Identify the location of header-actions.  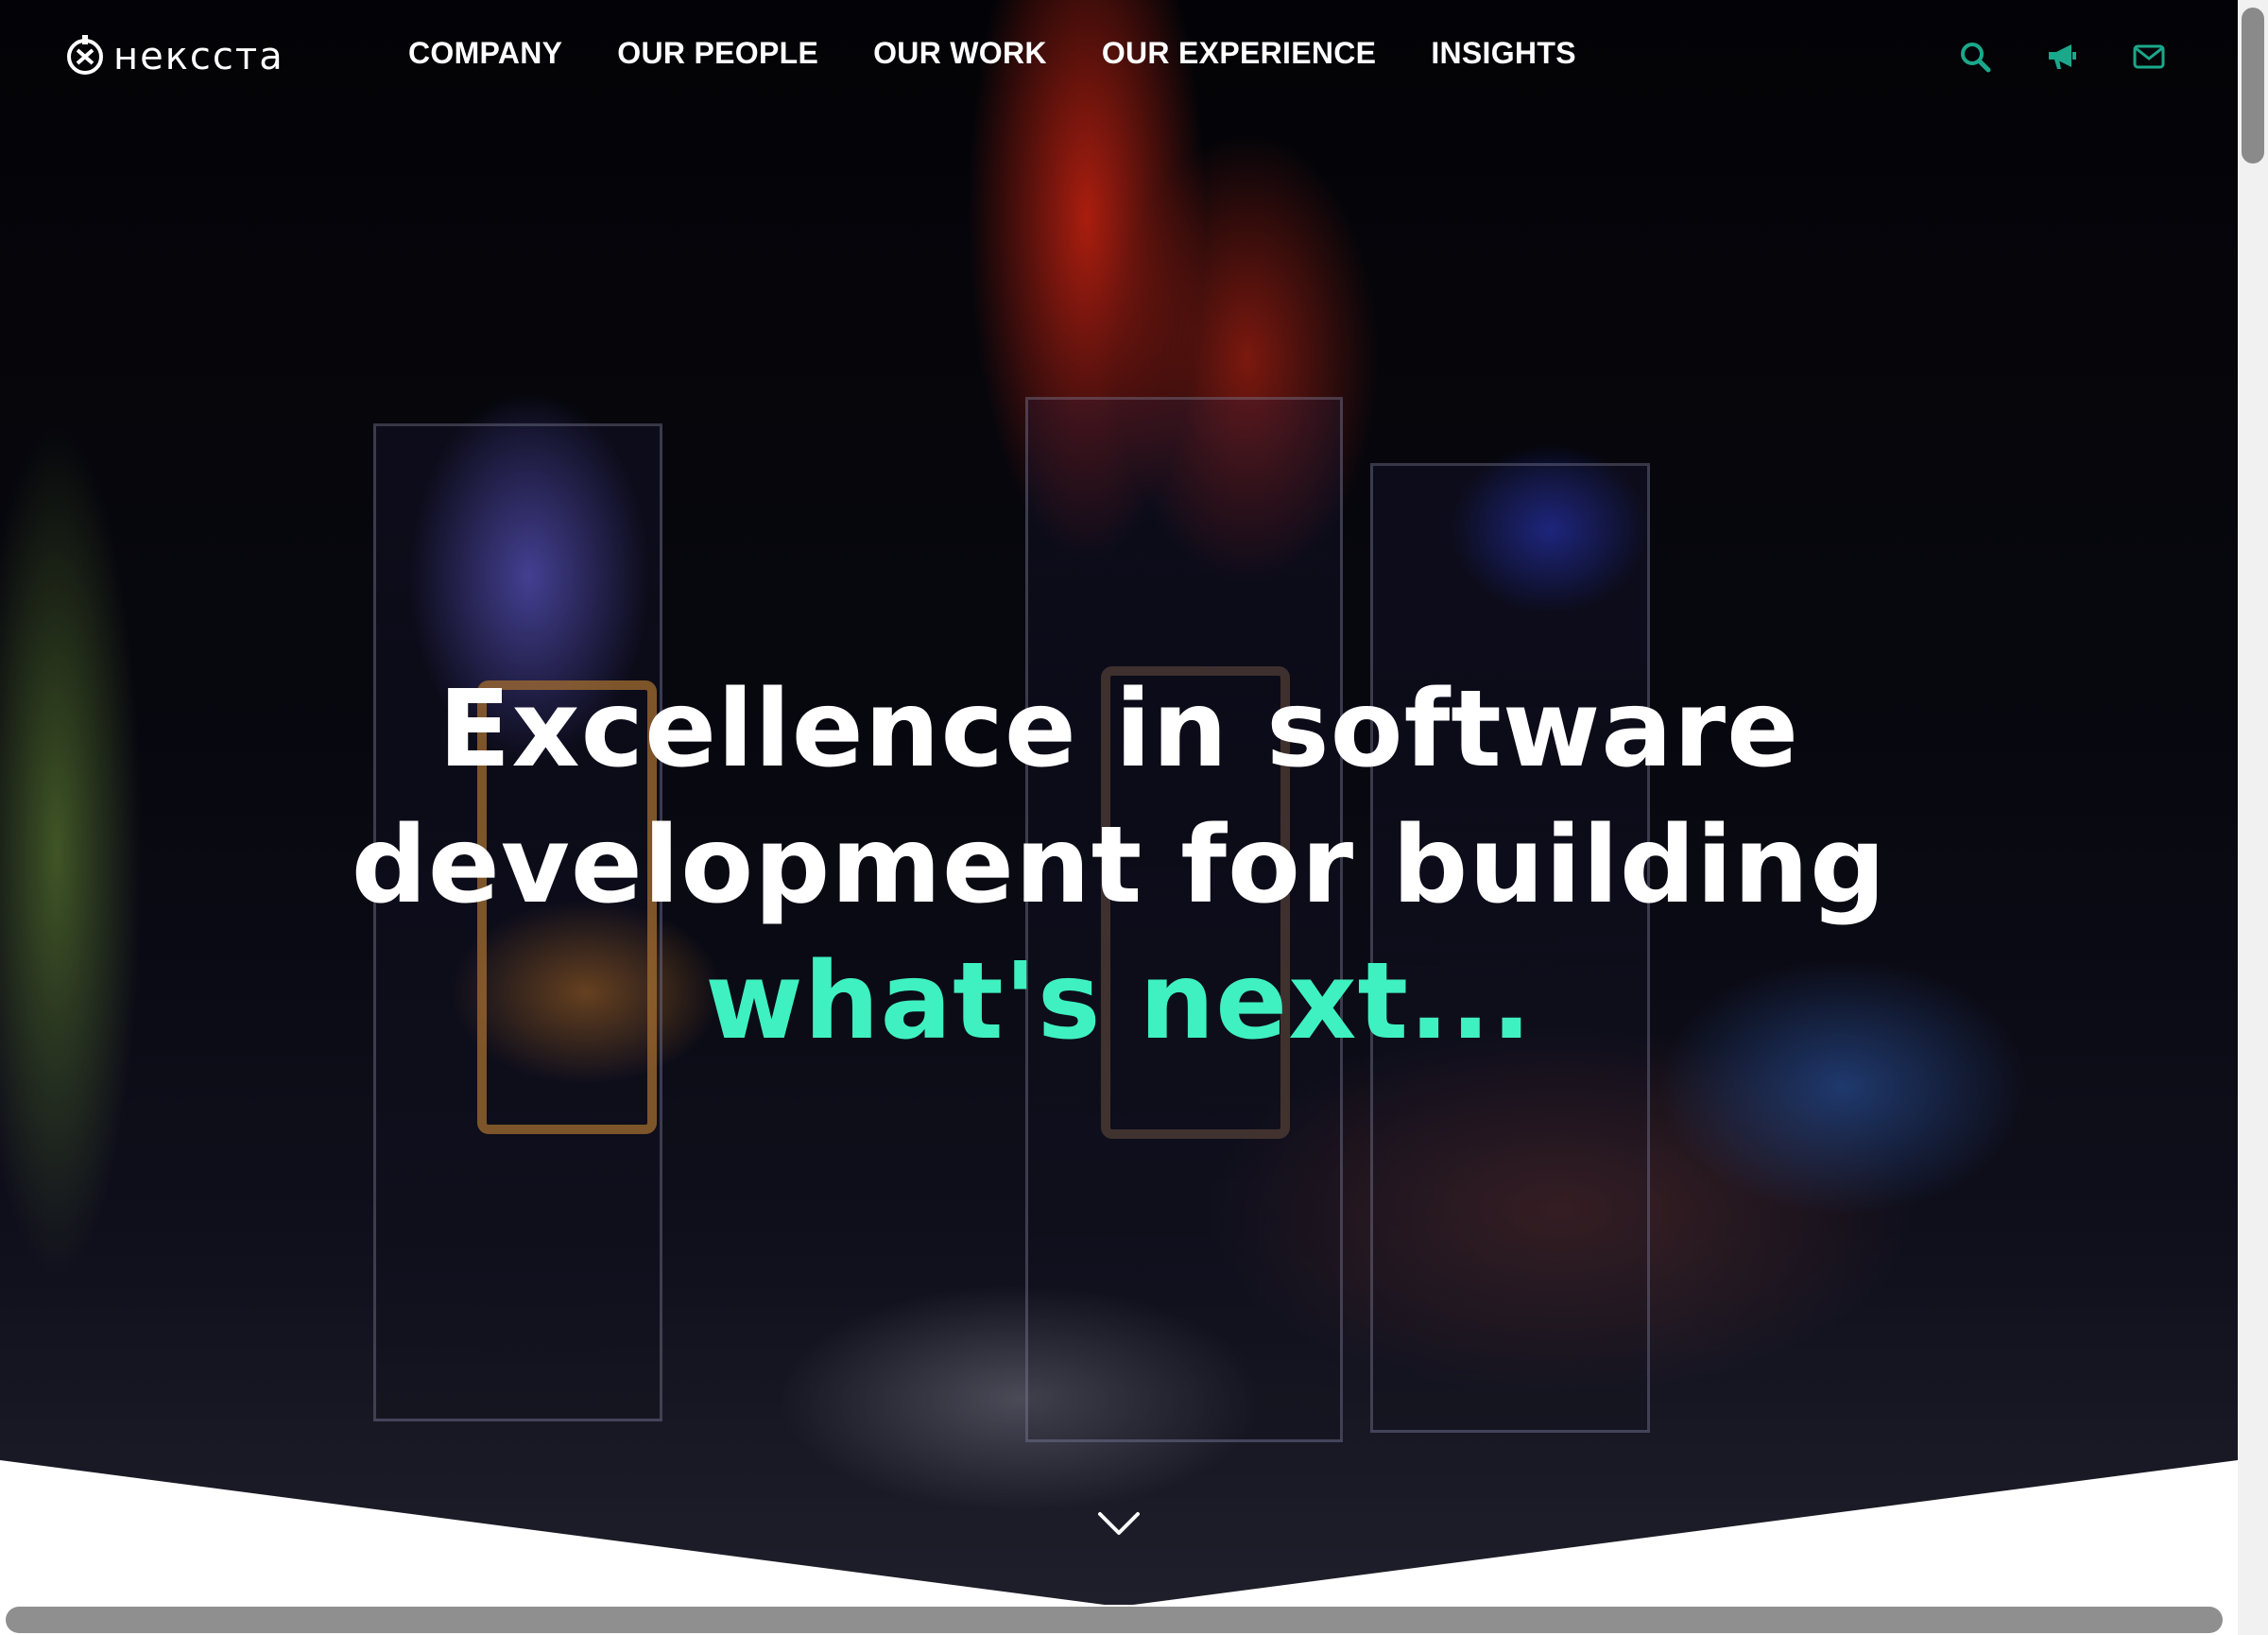
(2062, 57).